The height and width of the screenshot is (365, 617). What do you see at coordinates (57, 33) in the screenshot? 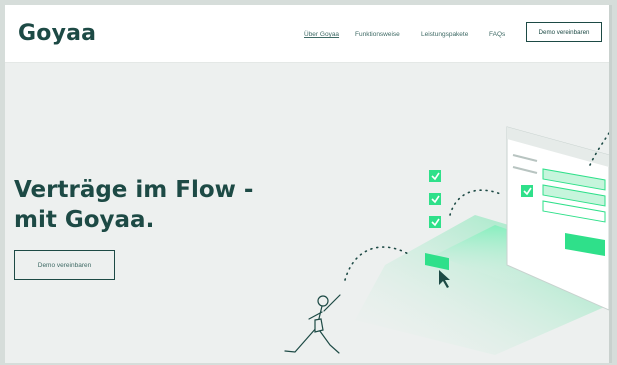
I see `logo: Goyaa` at bounding box center [57, 33].